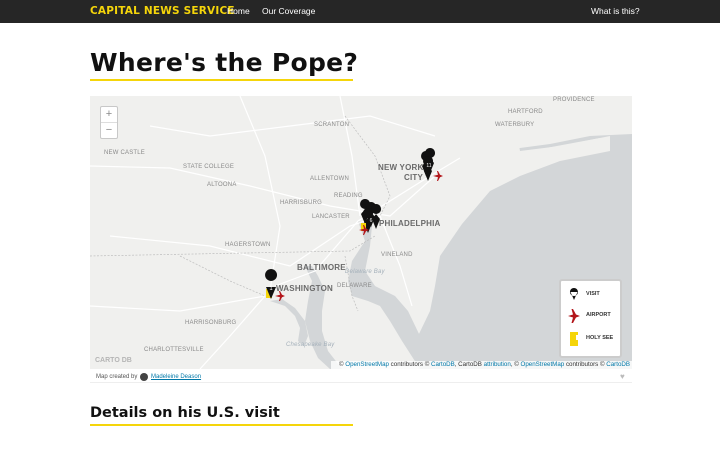 This screenshot has height=450, width=720. Describe the element at coordinates (310, 345) in the screenshot. I see `map-label-chesapeake-bay: Chesapeake Bay` at that location.